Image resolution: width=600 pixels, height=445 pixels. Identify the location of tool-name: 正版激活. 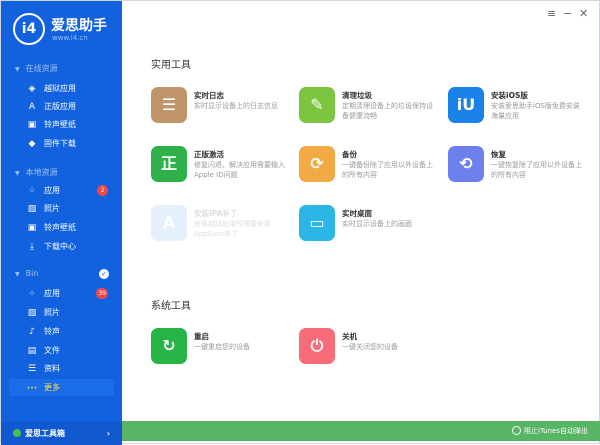
(209, 154).